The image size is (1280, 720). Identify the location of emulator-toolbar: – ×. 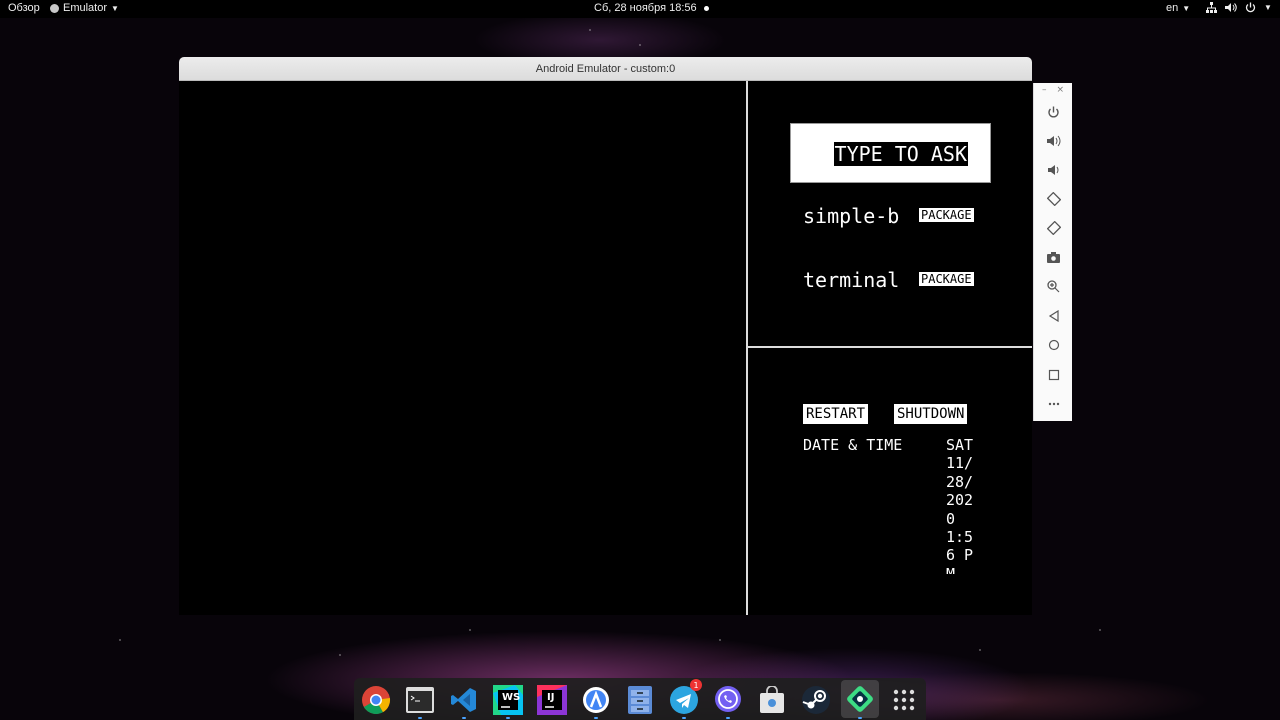
(1052, 252).